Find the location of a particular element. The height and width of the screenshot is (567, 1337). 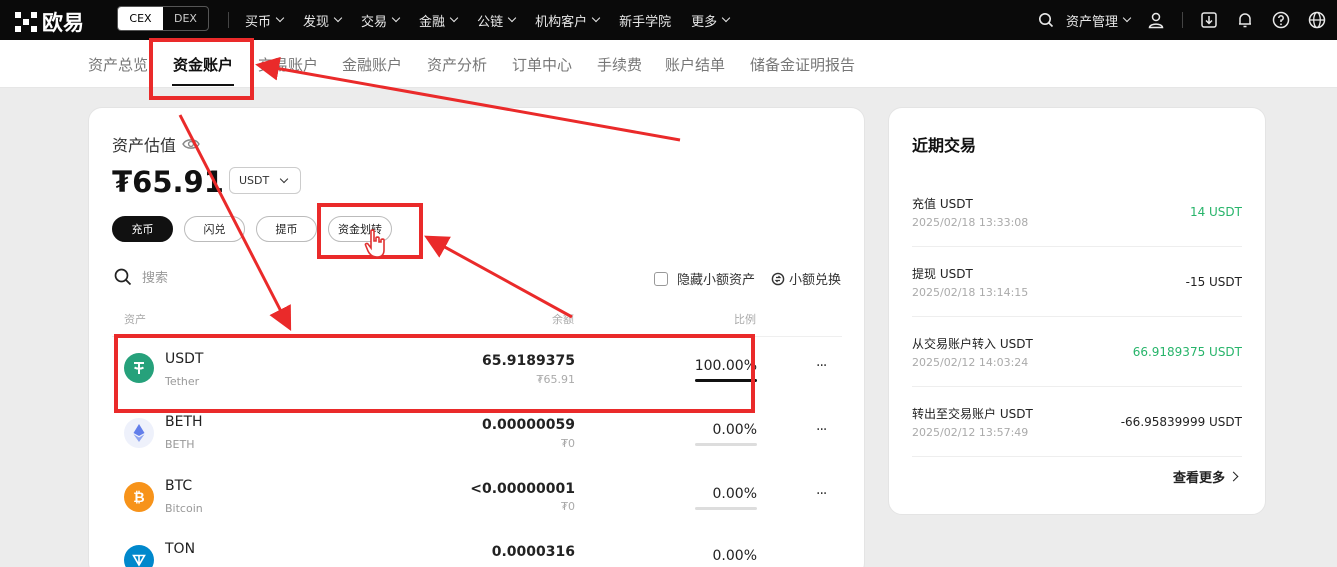

beth-icon is located at coordinates (139, 433).